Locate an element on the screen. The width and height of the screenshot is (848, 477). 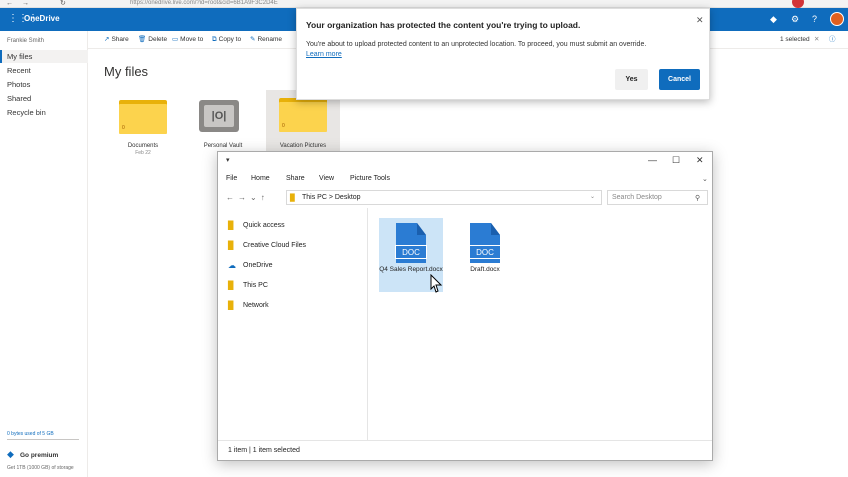
copy-icon: ⧉ is located at coordinates (214, 39).